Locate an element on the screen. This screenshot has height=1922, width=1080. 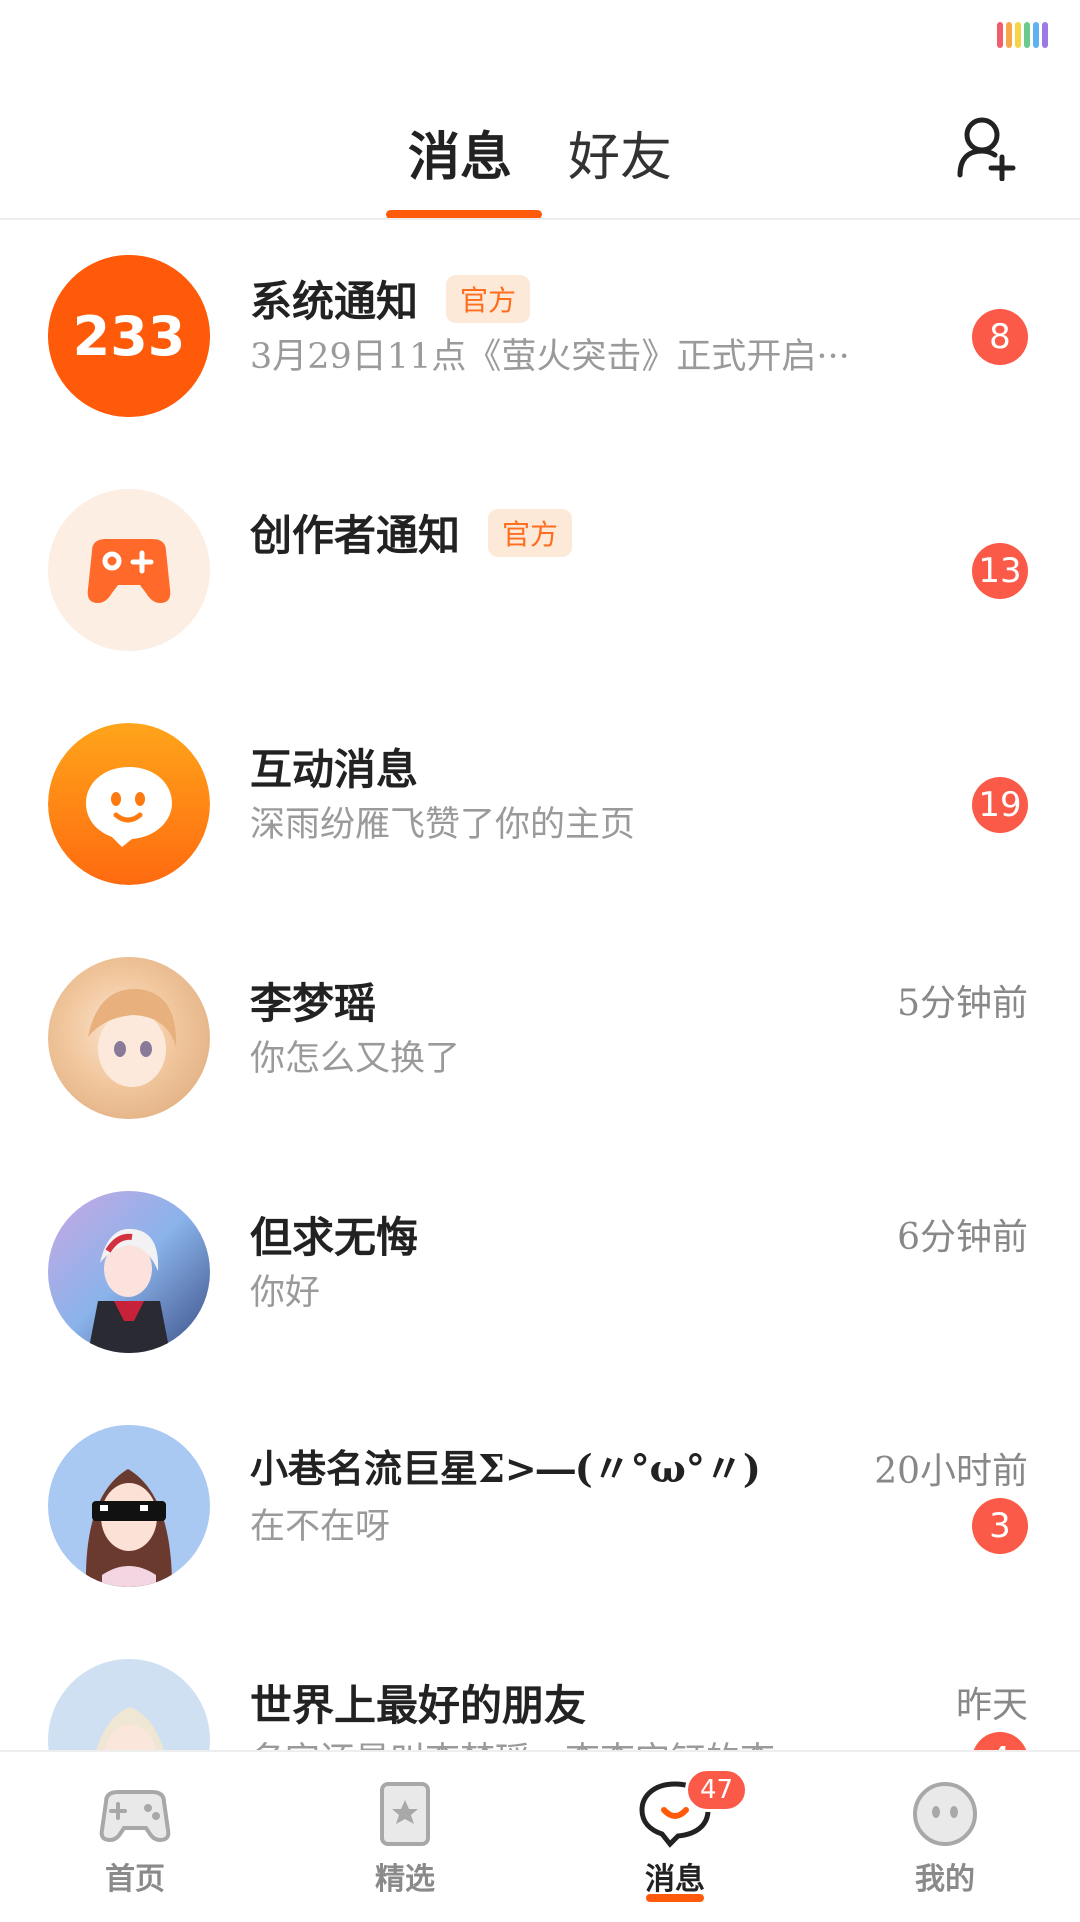
nav-label: 精选 is located at coordinates (405, 1879).